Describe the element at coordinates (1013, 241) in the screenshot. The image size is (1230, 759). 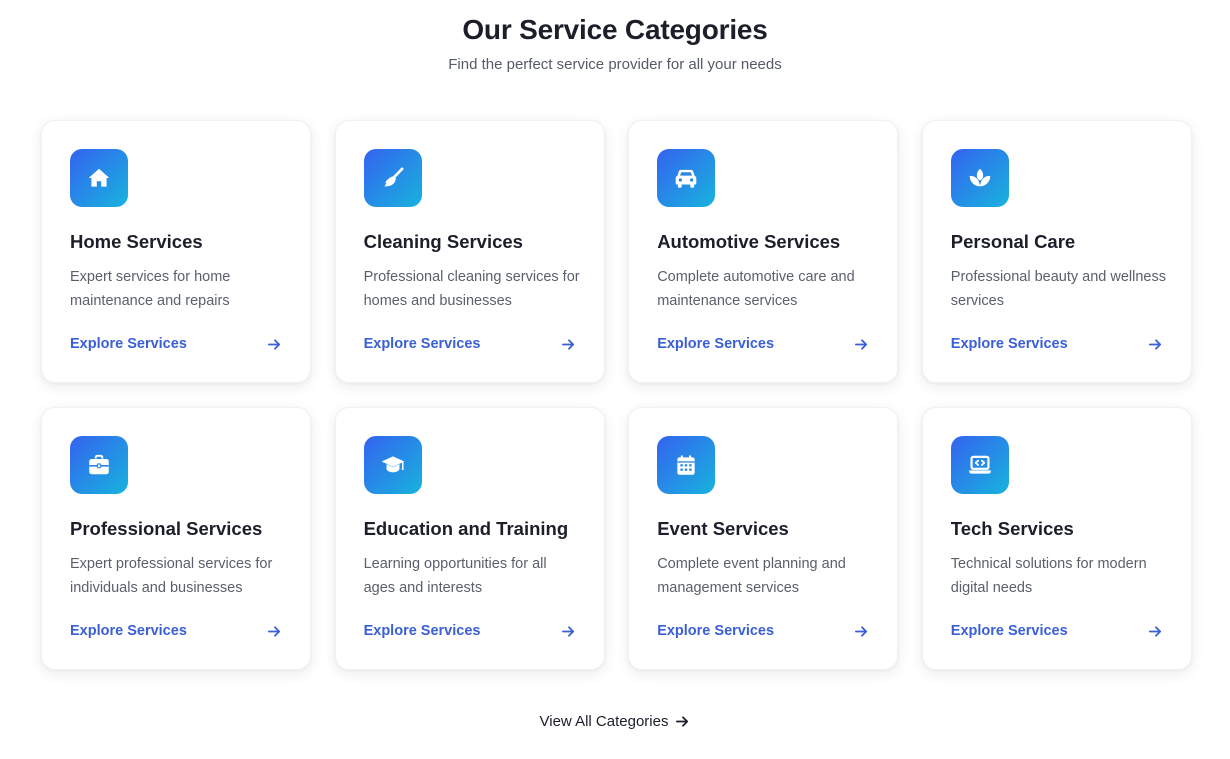
I see `card-title: Personal Care` at that location.